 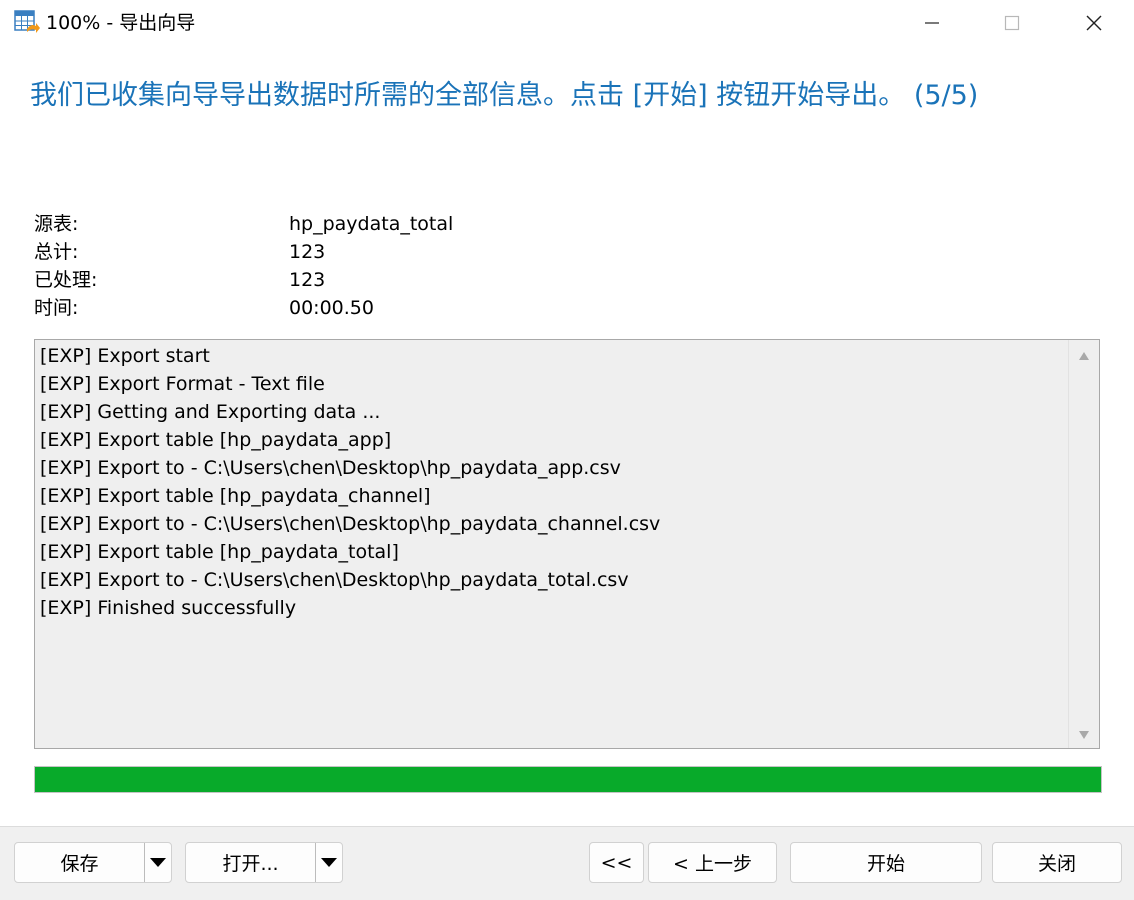 I want to click on log-line: [EXP] Export table [hp_paydata_channel], so click(x=235, y=496).